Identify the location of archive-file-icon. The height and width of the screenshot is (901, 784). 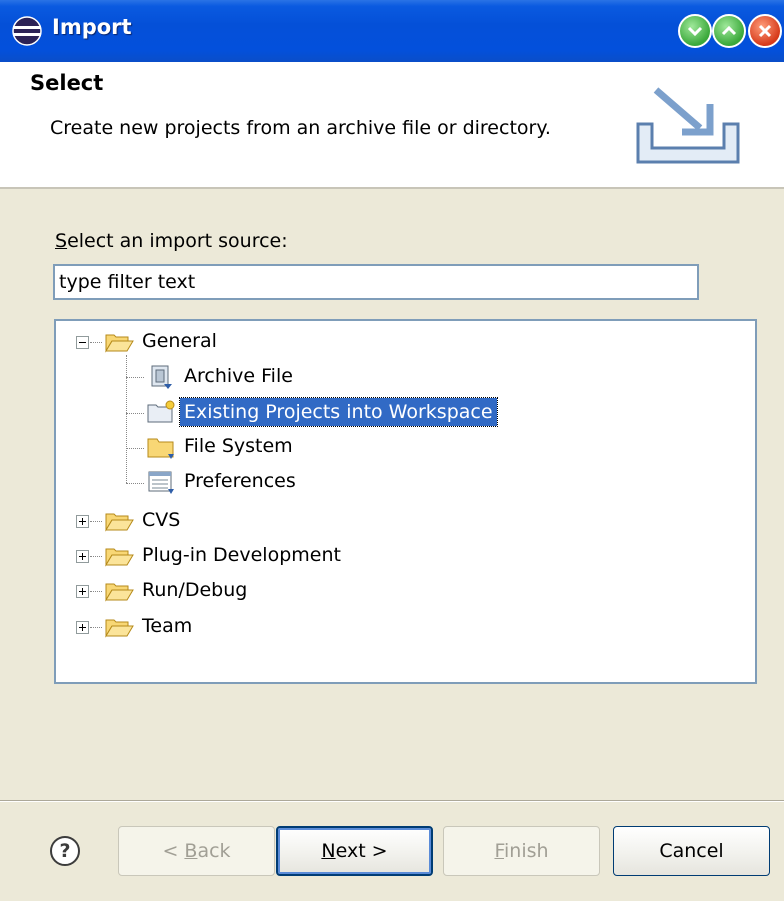
(161, 377).